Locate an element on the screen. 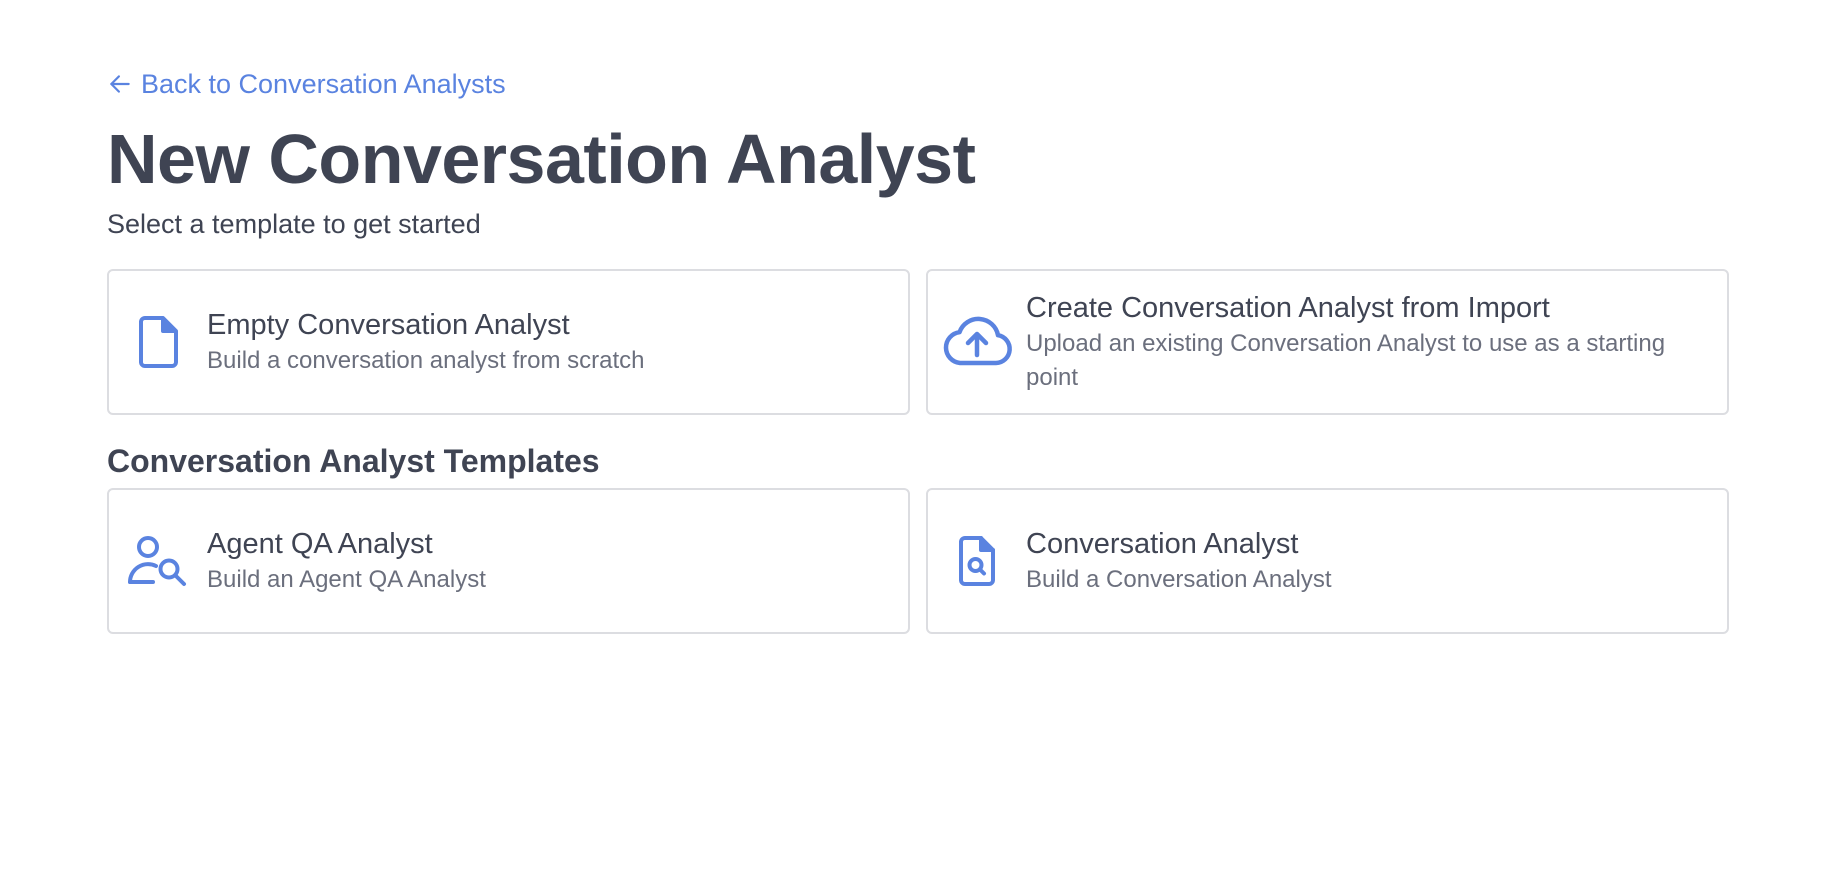 Image resolution: width=1836 pixels, height=890 pixels. card-description: Build an Agent QA Analyst is located at coordinates (346, 579).